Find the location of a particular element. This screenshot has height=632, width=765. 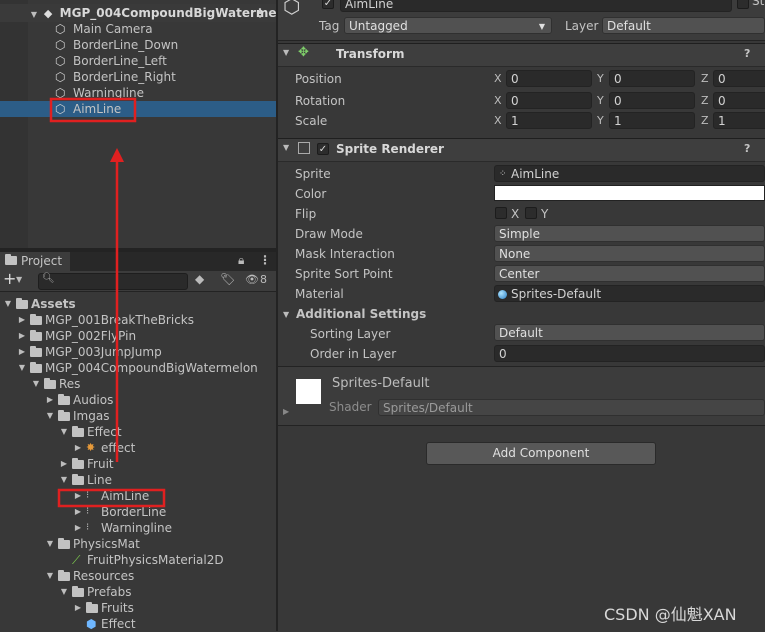

static-checkbox is located at coordinates (743, 4).